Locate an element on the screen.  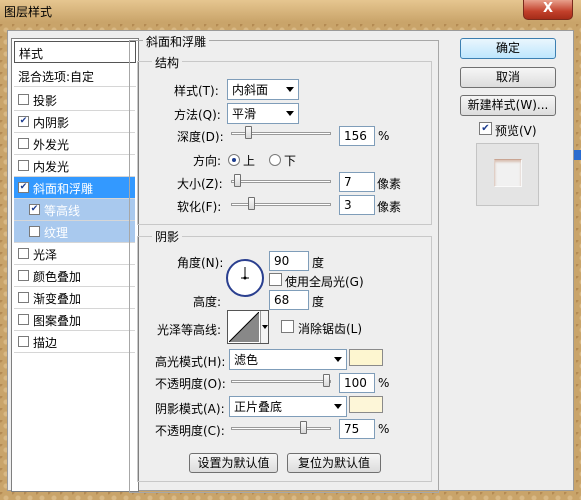
window-title: 图层样式 is located at coordinates (28, 12).